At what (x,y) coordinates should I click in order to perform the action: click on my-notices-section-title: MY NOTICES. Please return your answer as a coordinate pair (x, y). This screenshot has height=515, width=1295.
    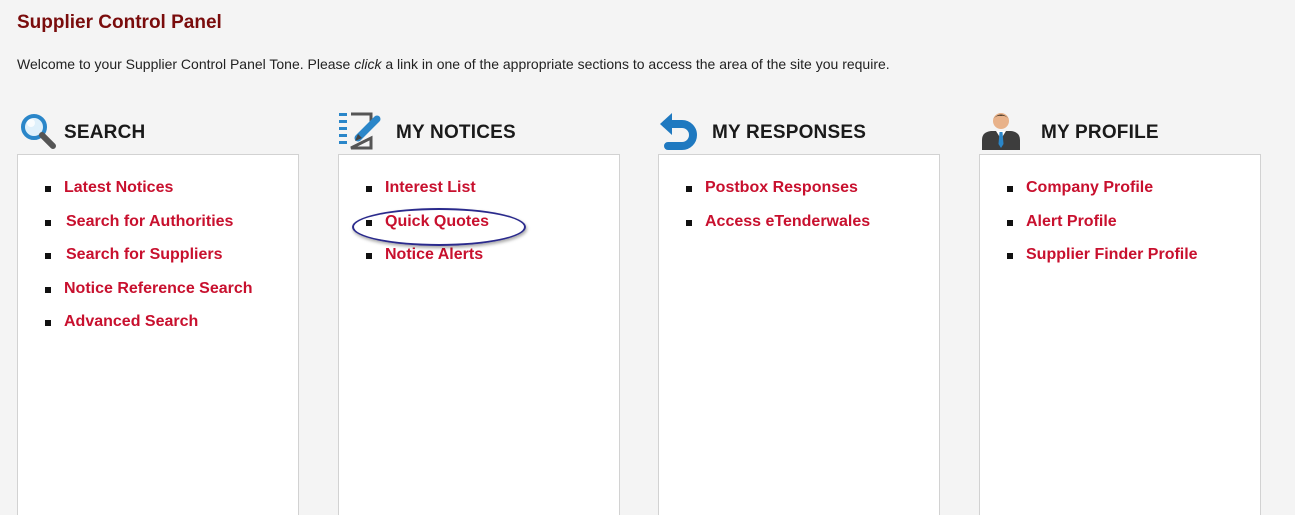
    Looking at the image, I should click on (456, 132).